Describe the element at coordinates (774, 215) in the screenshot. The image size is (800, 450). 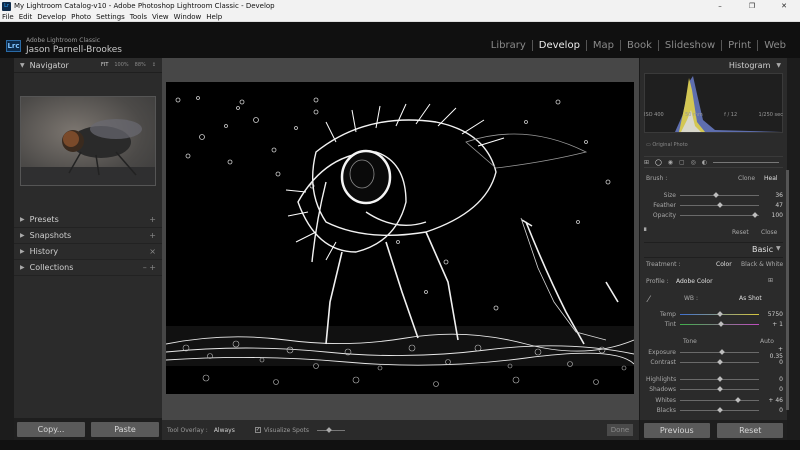
I see `opacity-value: 100` at that location.